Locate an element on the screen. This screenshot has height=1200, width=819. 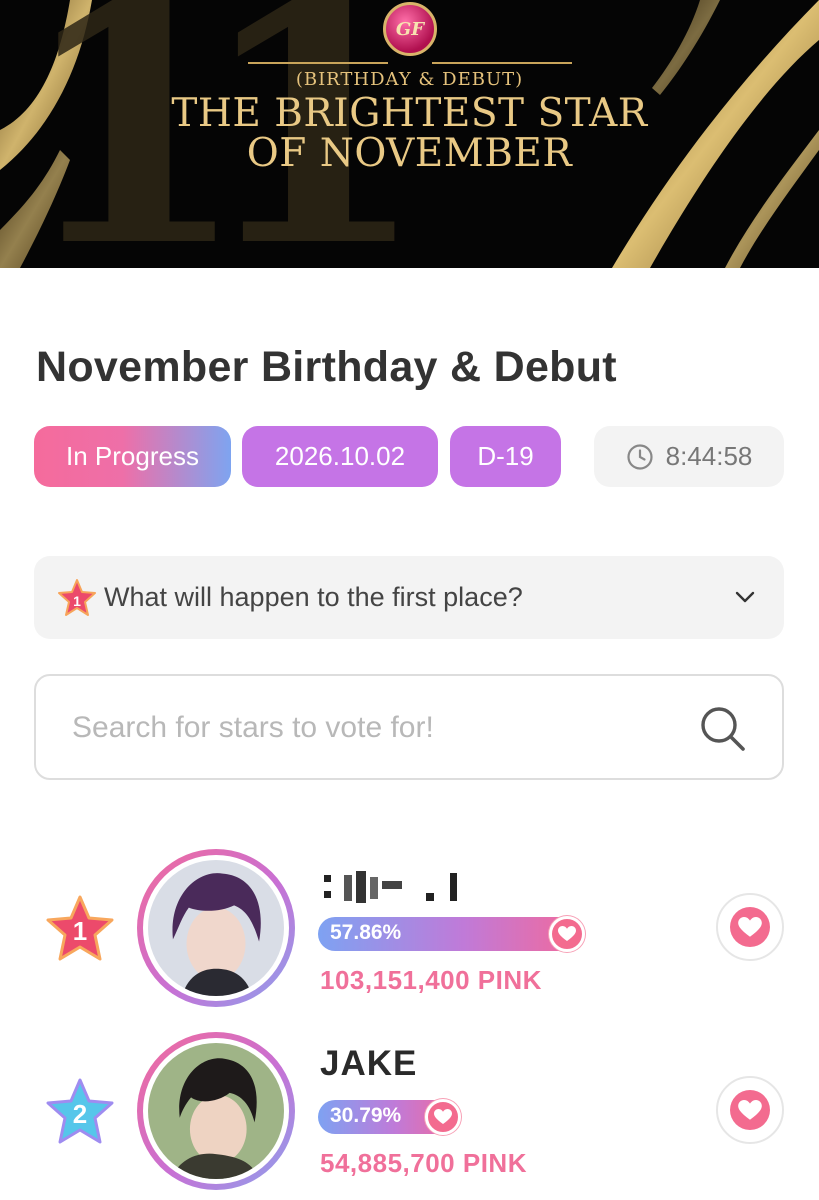
vote-share-bar: 30.79% is located at coordinates (389, 1117).